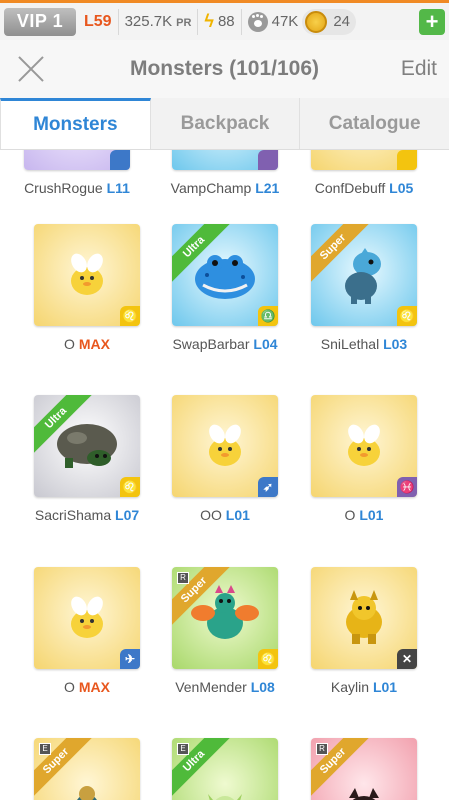 This screenshot has width=449, height=800. Describe the element at coordinates (364, 631) in the screenshot. I see `monster-card: ✕ Kaylin L01` at that location.